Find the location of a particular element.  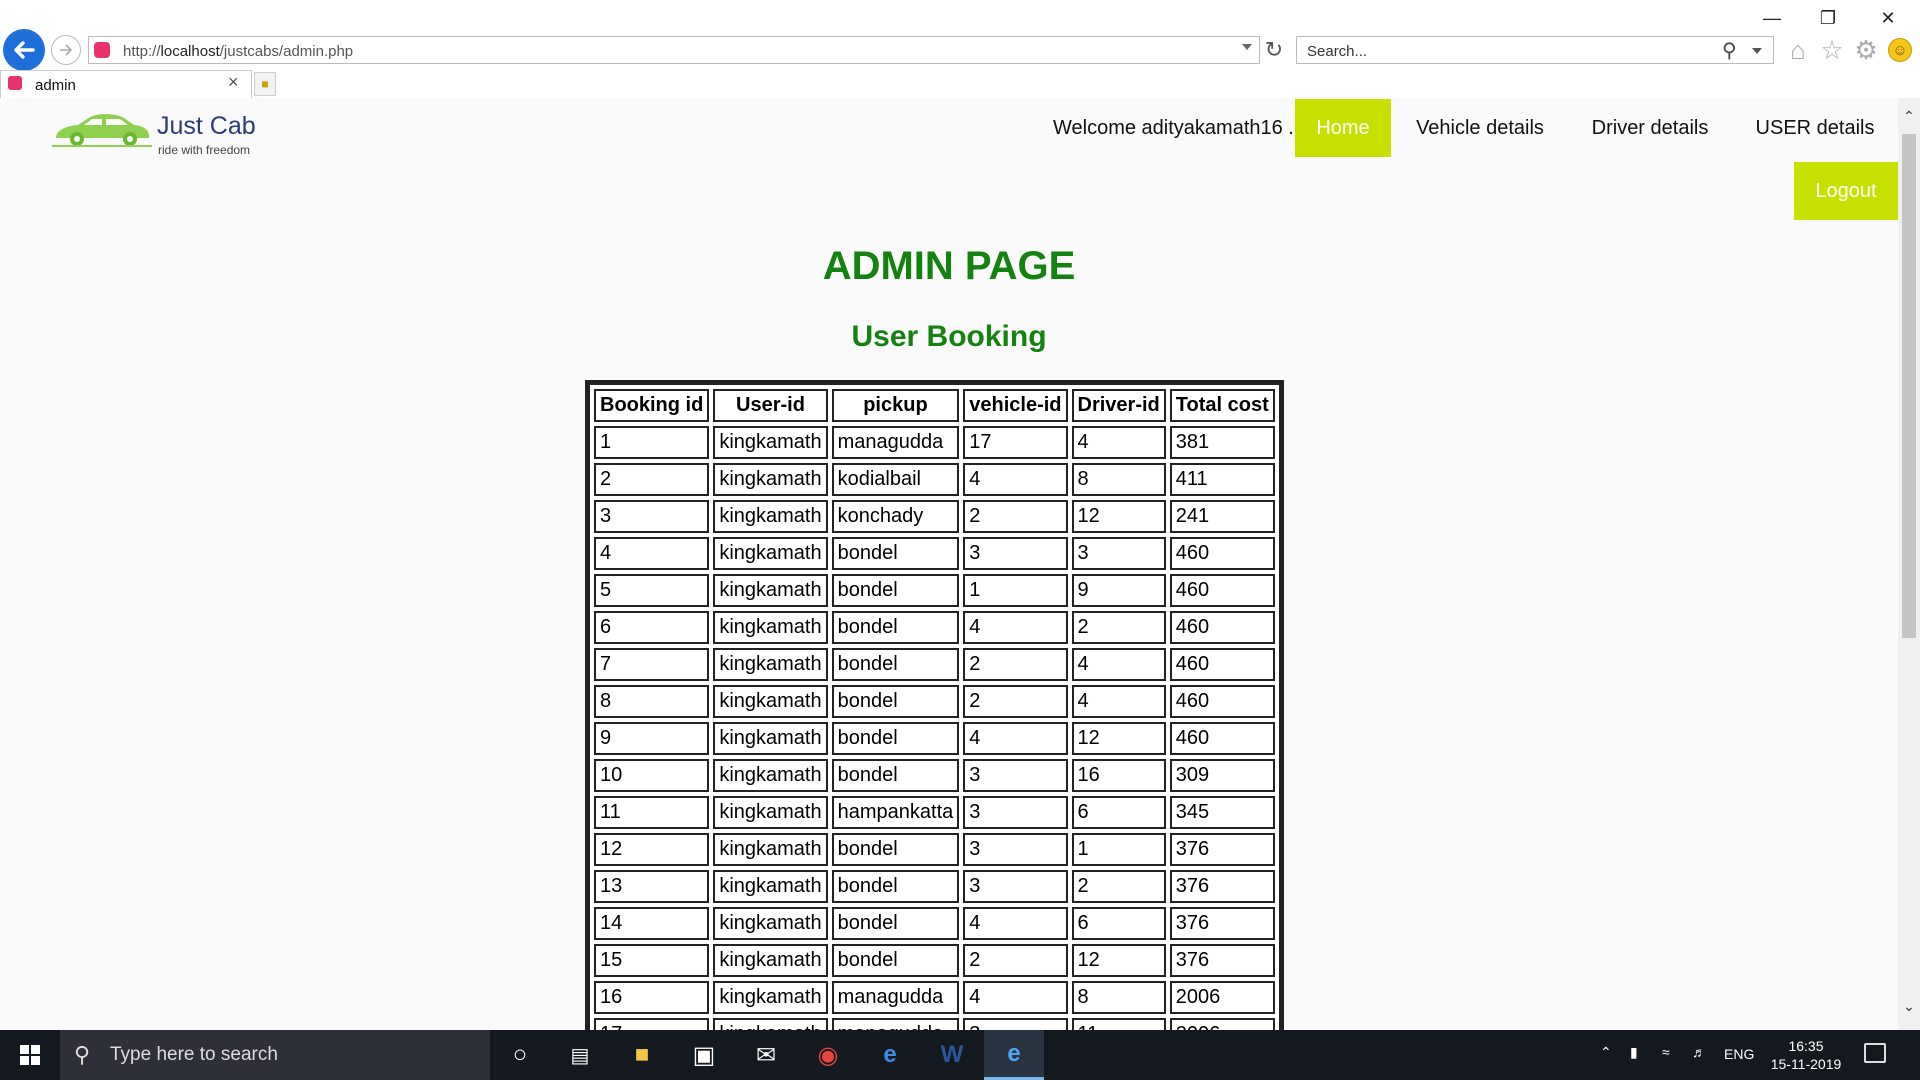

forward-button is located at coordinates (66, 50).